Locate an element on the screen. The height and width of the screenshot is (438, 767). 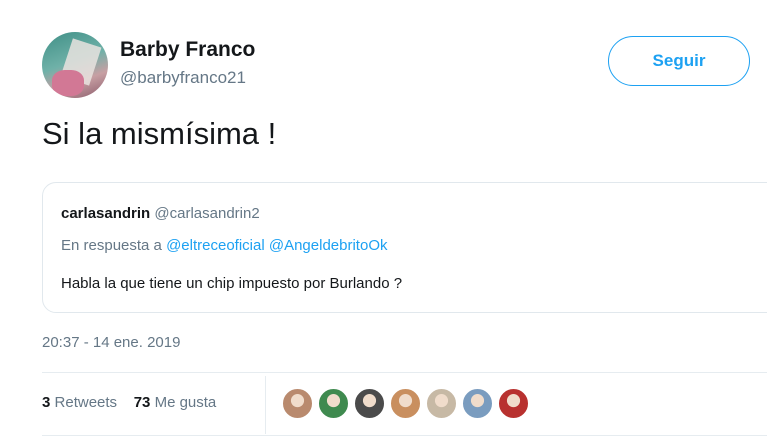
author-handle: @barbyfranco21 is located at coordinates (183, 78).